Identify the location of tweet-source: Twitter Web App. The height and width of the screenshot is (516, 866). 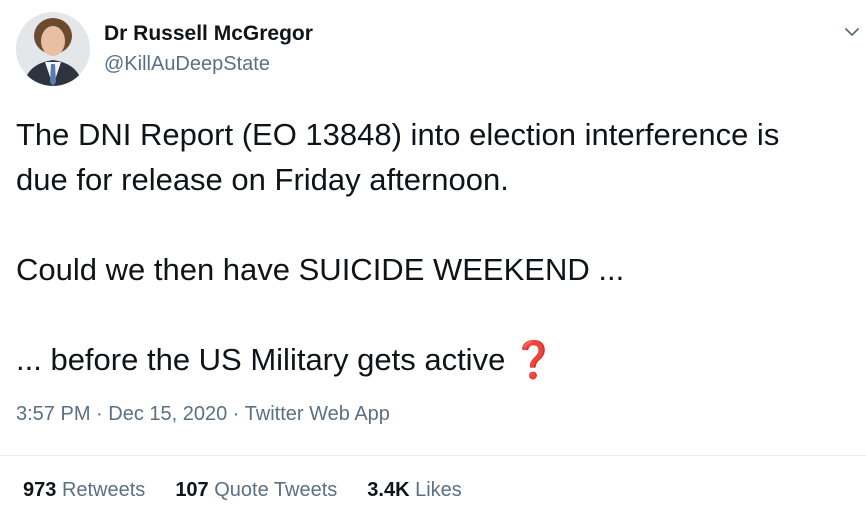
(317, 414).